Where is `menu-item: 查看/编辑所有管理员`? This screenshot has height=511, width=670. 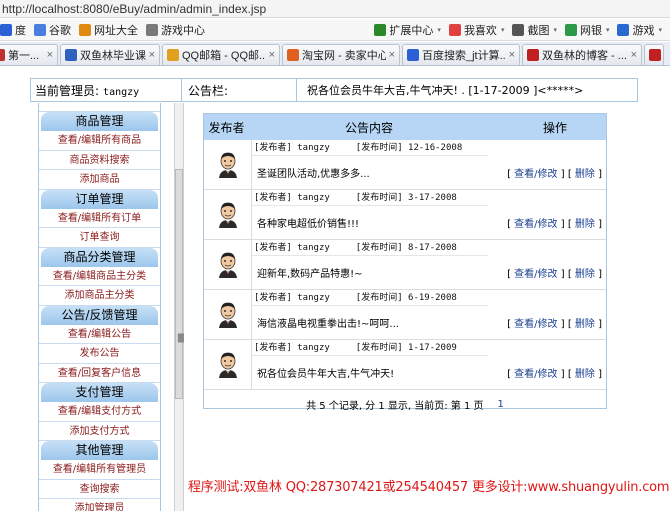 menu-item: 查看/编辑所有管理员 is located at coordinates (99, 470).